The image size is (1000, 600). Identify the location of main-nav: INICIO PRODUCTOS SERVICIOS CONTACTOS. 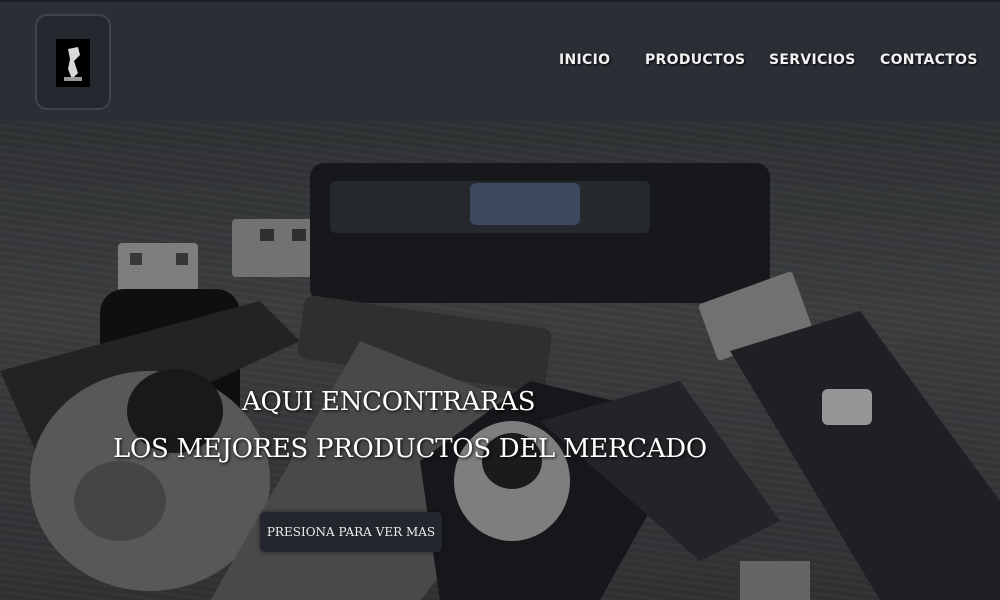
(500, 63).